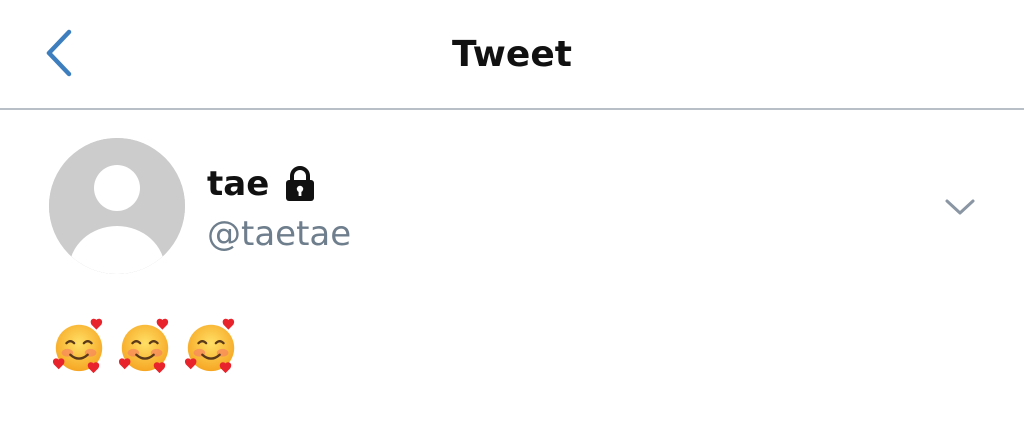  I want to click on tweet-menu-button, so click(960, 207).